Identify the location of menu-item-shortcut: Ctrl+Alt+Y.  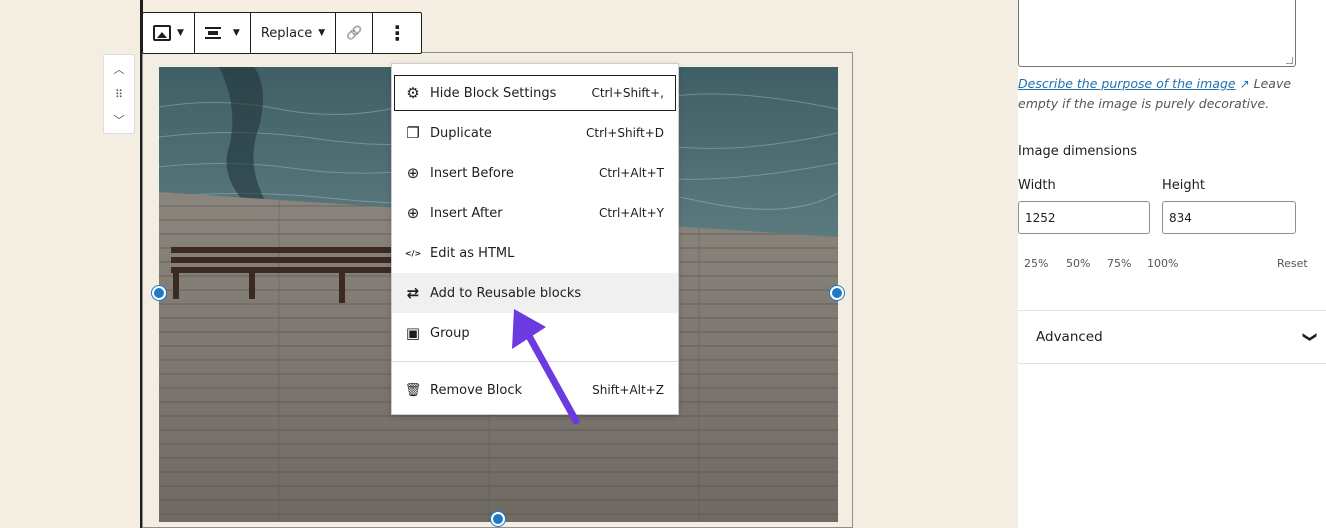
(631, 213).